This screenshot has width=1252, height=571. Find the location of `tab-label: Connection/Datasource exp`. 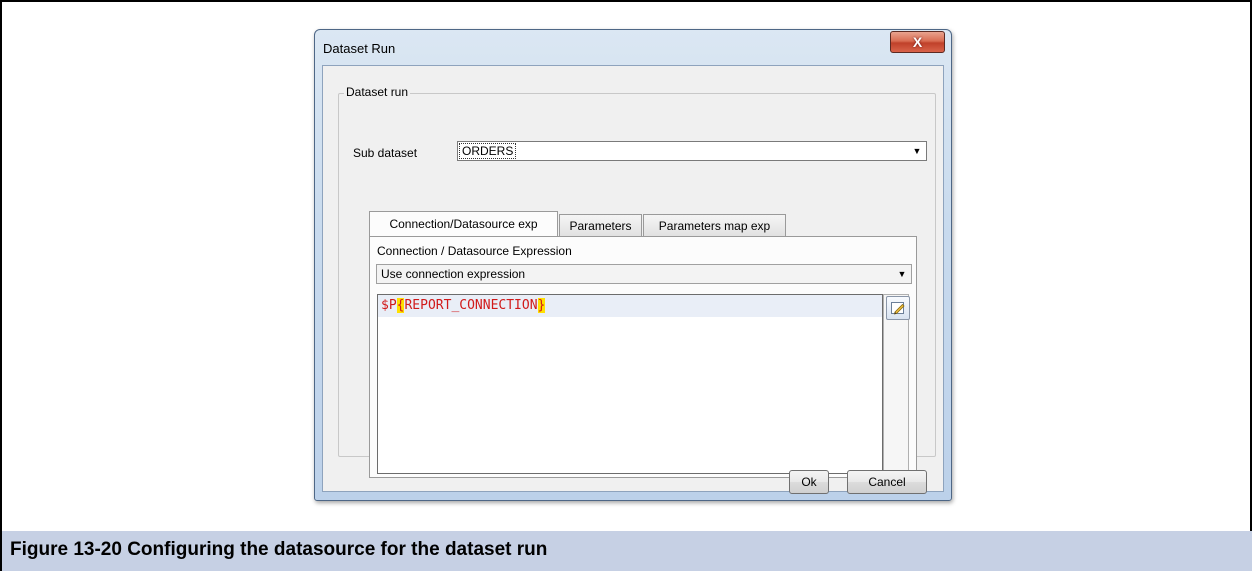

tab-label: Connection/Datasource exp is located at coordinates (463, 224).